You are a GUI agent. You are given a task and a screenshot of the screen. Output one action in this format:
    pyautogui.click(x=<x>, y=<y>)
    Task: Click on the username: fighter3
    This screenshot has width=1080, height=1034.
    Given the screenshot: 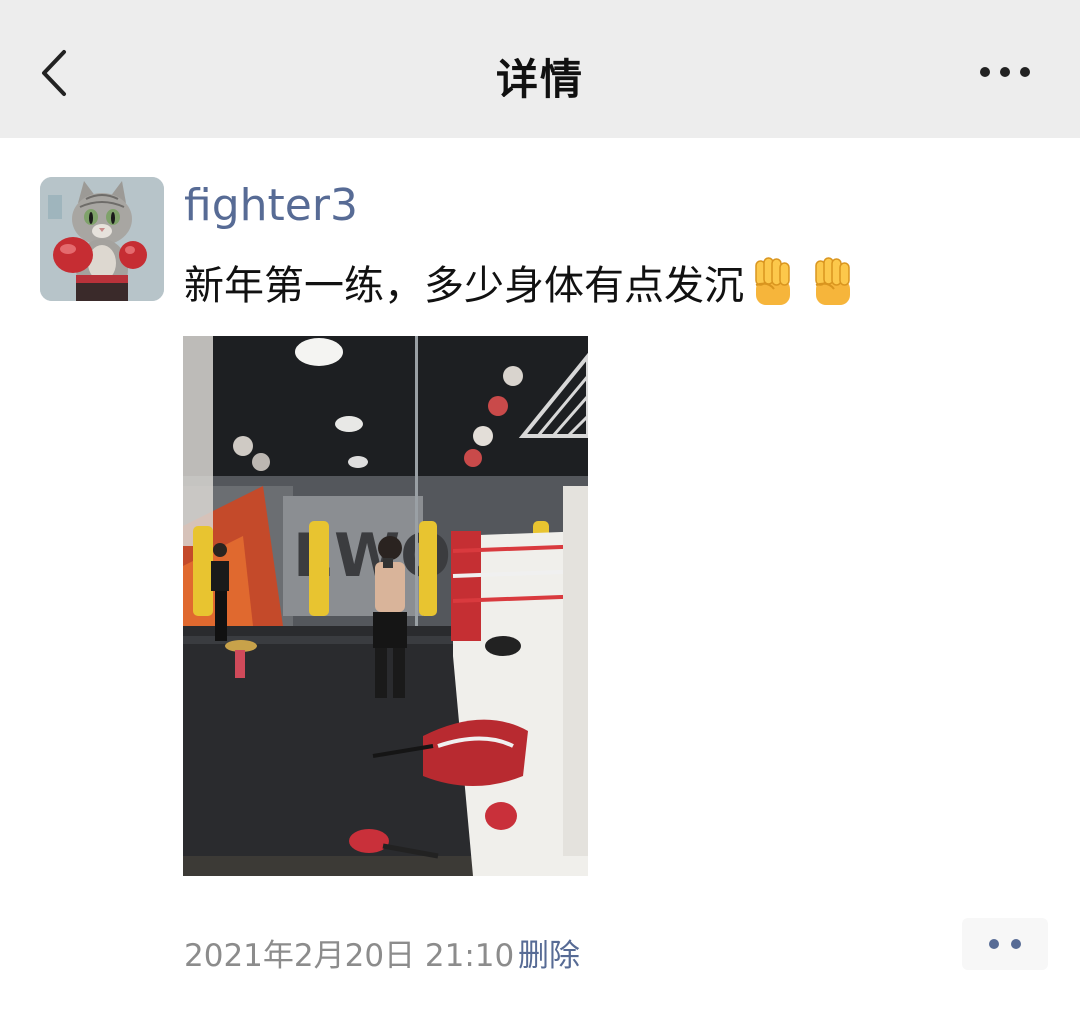 What is the action you would take?
    pyautogui.click(x=271, y=205)
    